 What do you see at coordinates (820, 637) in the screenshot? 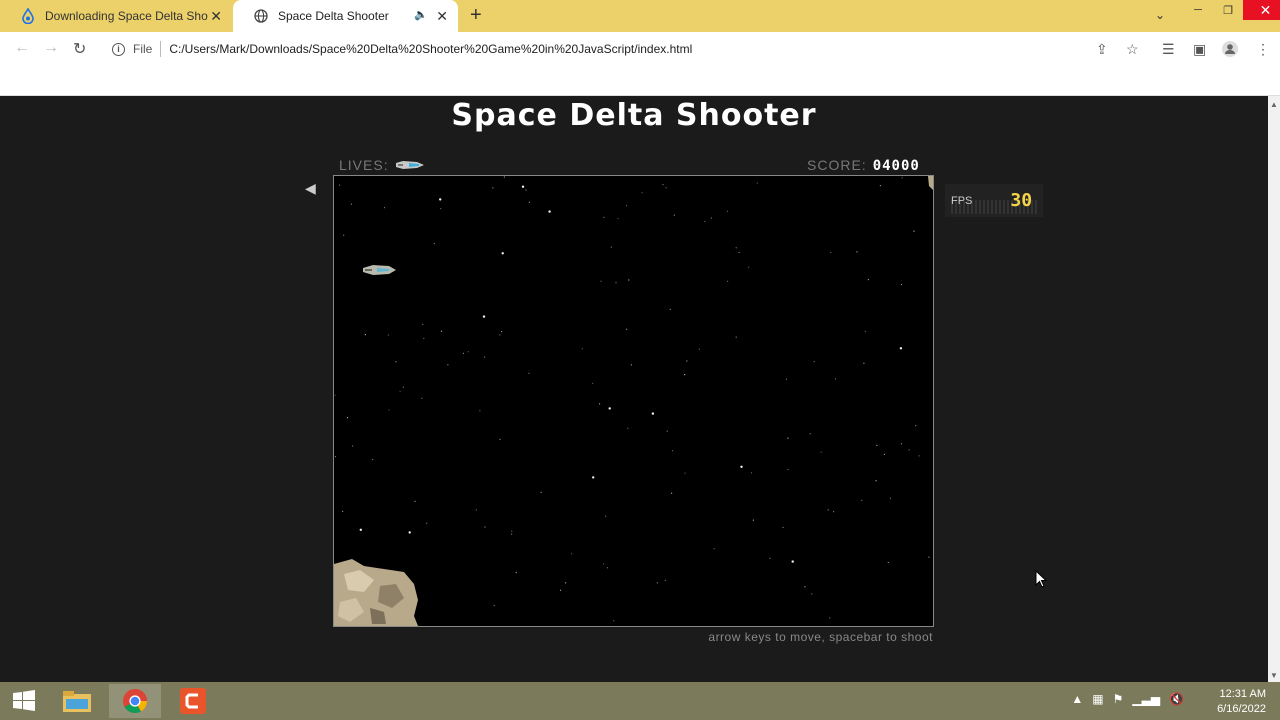
I see `controls-hint: arrow keys to move, spacebar to shoot` at bounding box center [820, 637].